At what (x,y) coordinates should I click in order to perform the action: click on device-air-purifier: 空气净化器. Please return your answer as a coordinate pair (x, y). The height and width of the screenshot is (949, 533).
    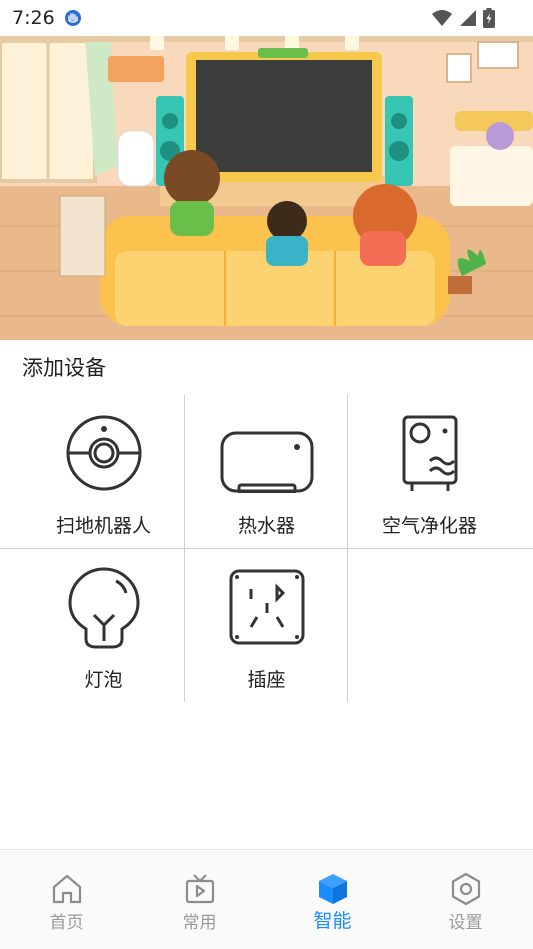
    Looking at the image, I should click on (429, 471).